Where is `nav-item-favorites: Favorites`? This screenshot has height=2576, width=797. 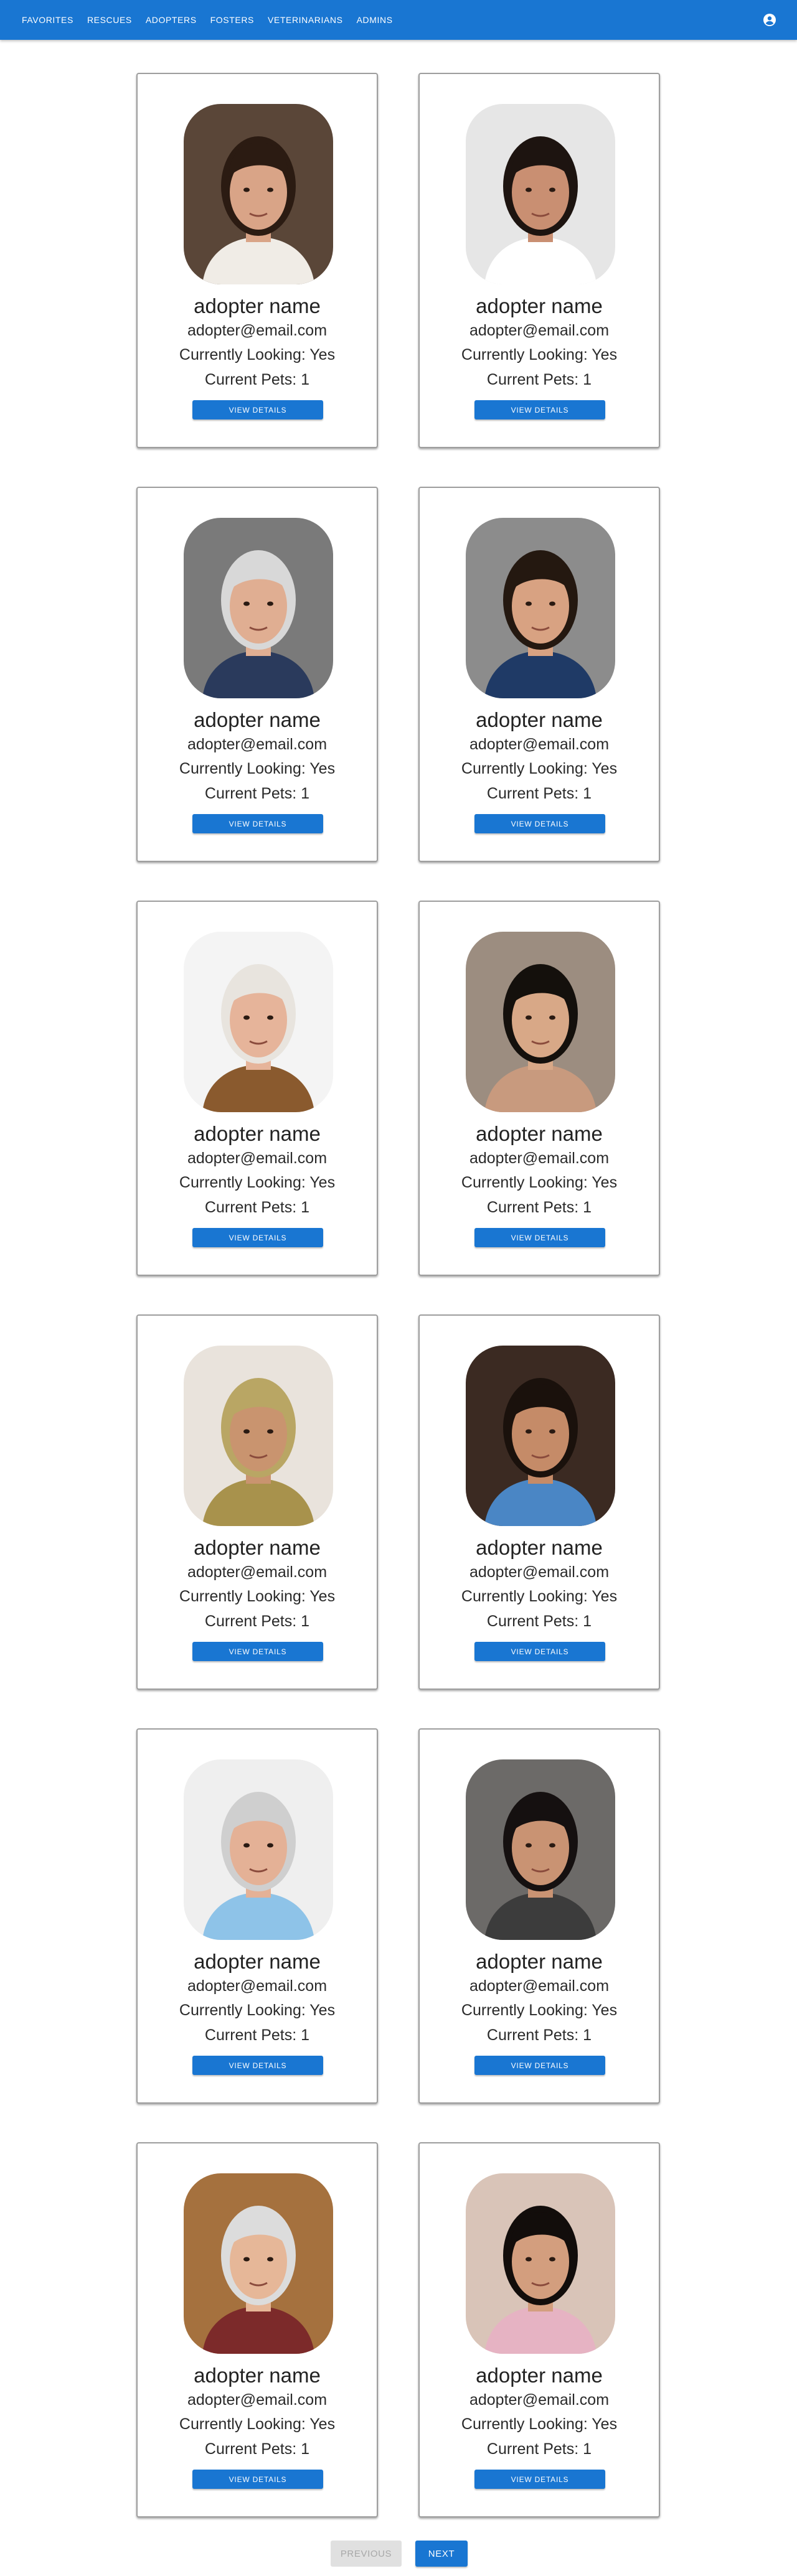
nav-item-favorites: Favorites is located at coordinates (47, 20).